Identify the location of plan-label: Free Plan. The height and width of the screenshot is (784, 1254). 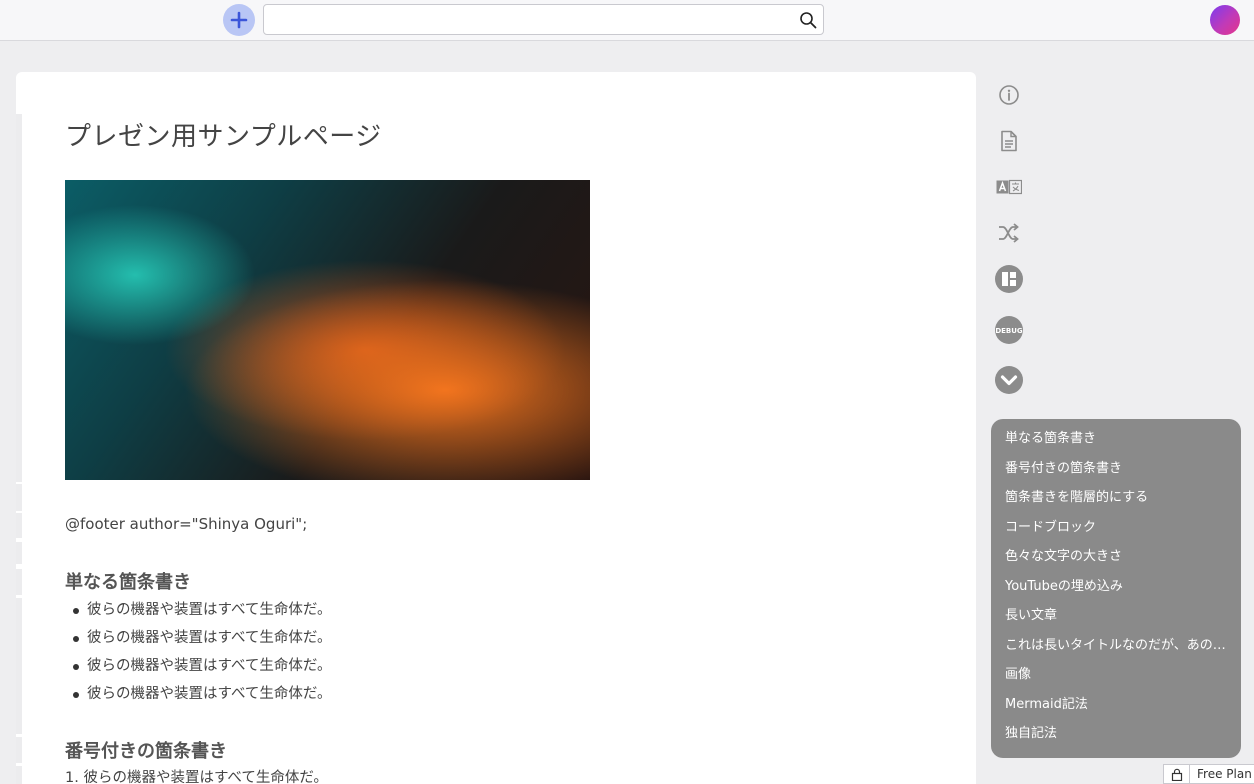
(1224, 774).